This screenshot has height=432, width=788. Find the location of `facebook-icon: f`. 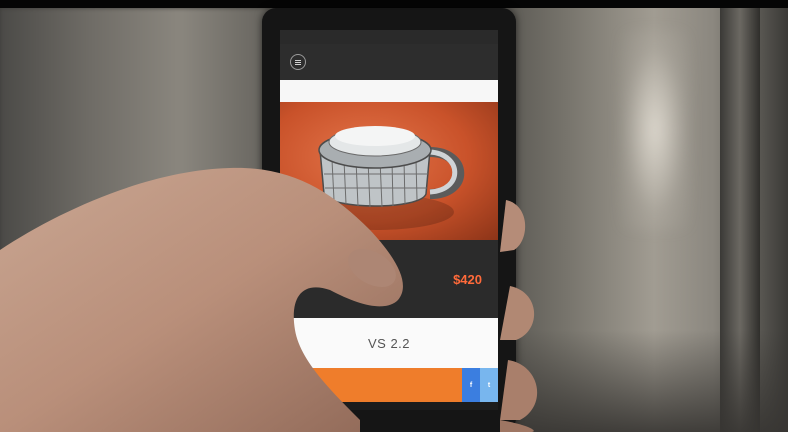

facebook-icon: f is located at coordinates (471, 385).